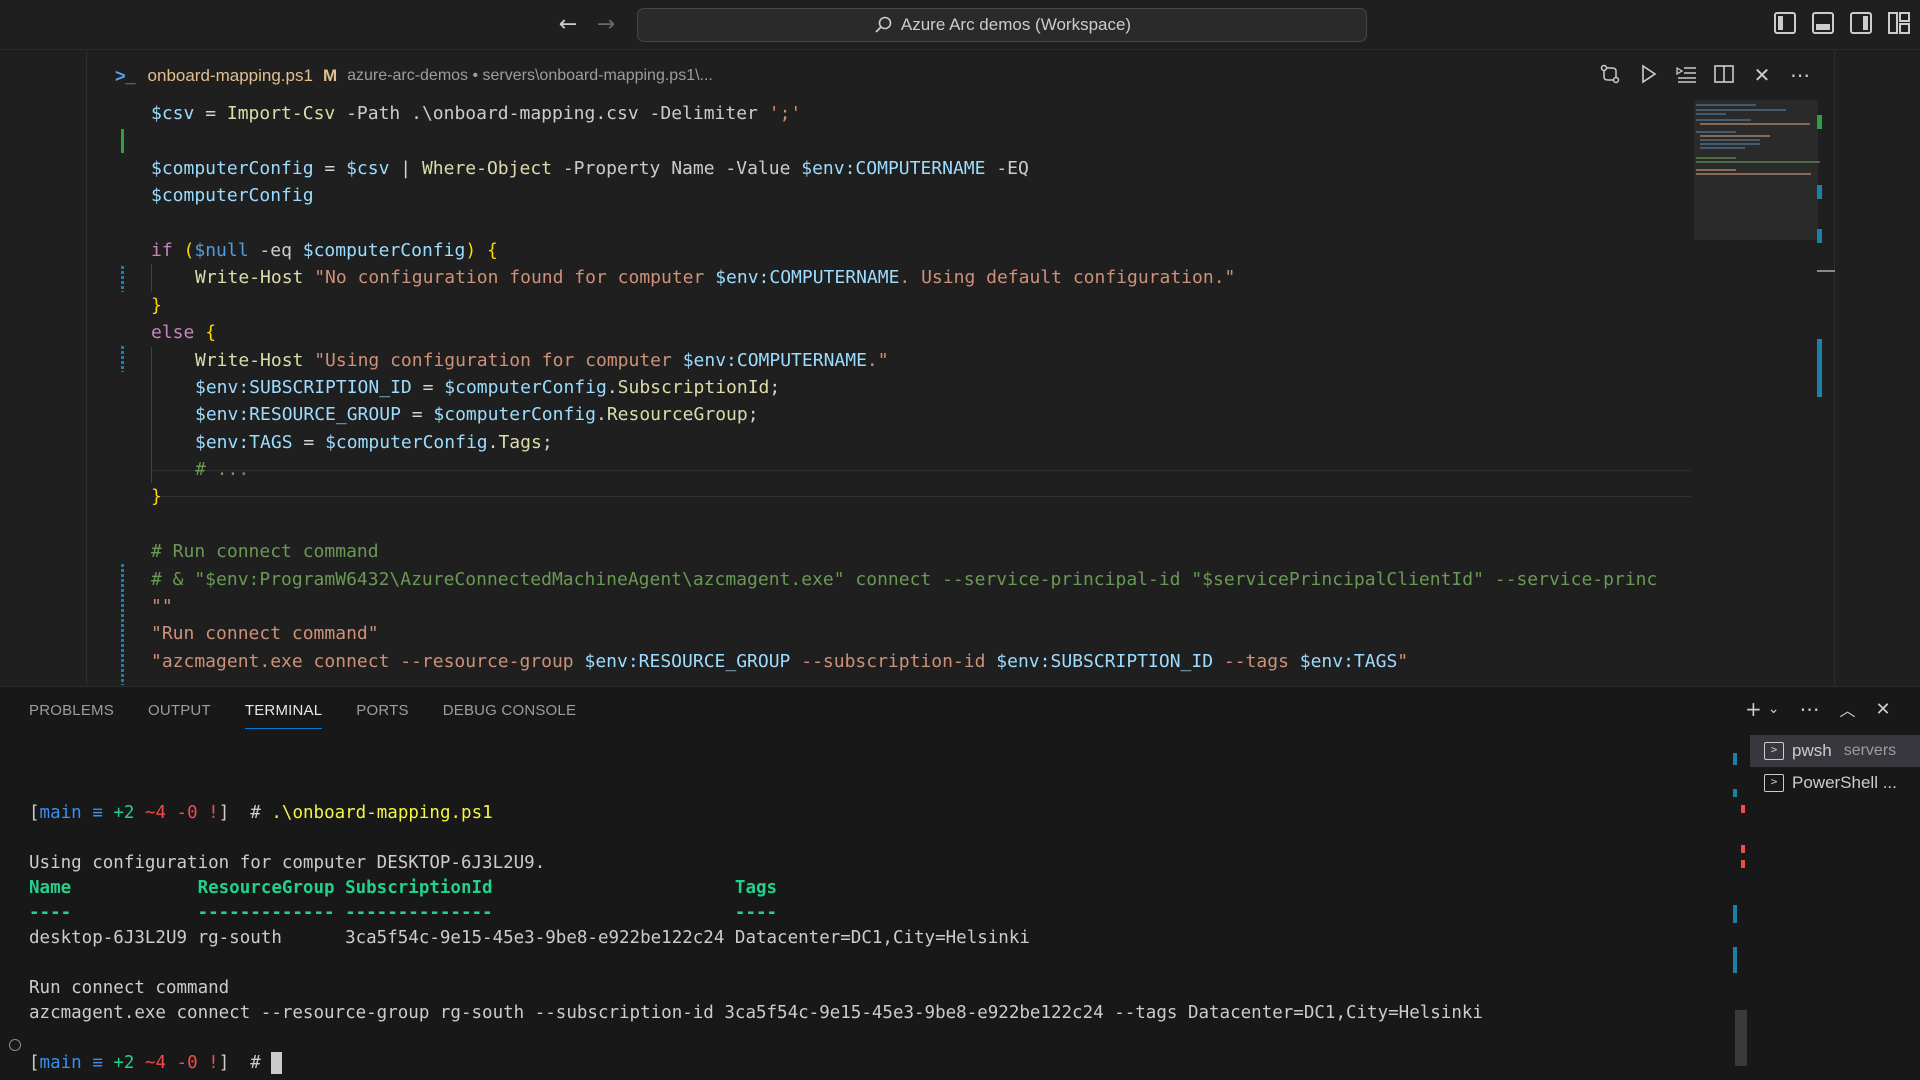 This screenshot has height=1080, width=1920. I want to click on editor-left-border, so click(86, 368).